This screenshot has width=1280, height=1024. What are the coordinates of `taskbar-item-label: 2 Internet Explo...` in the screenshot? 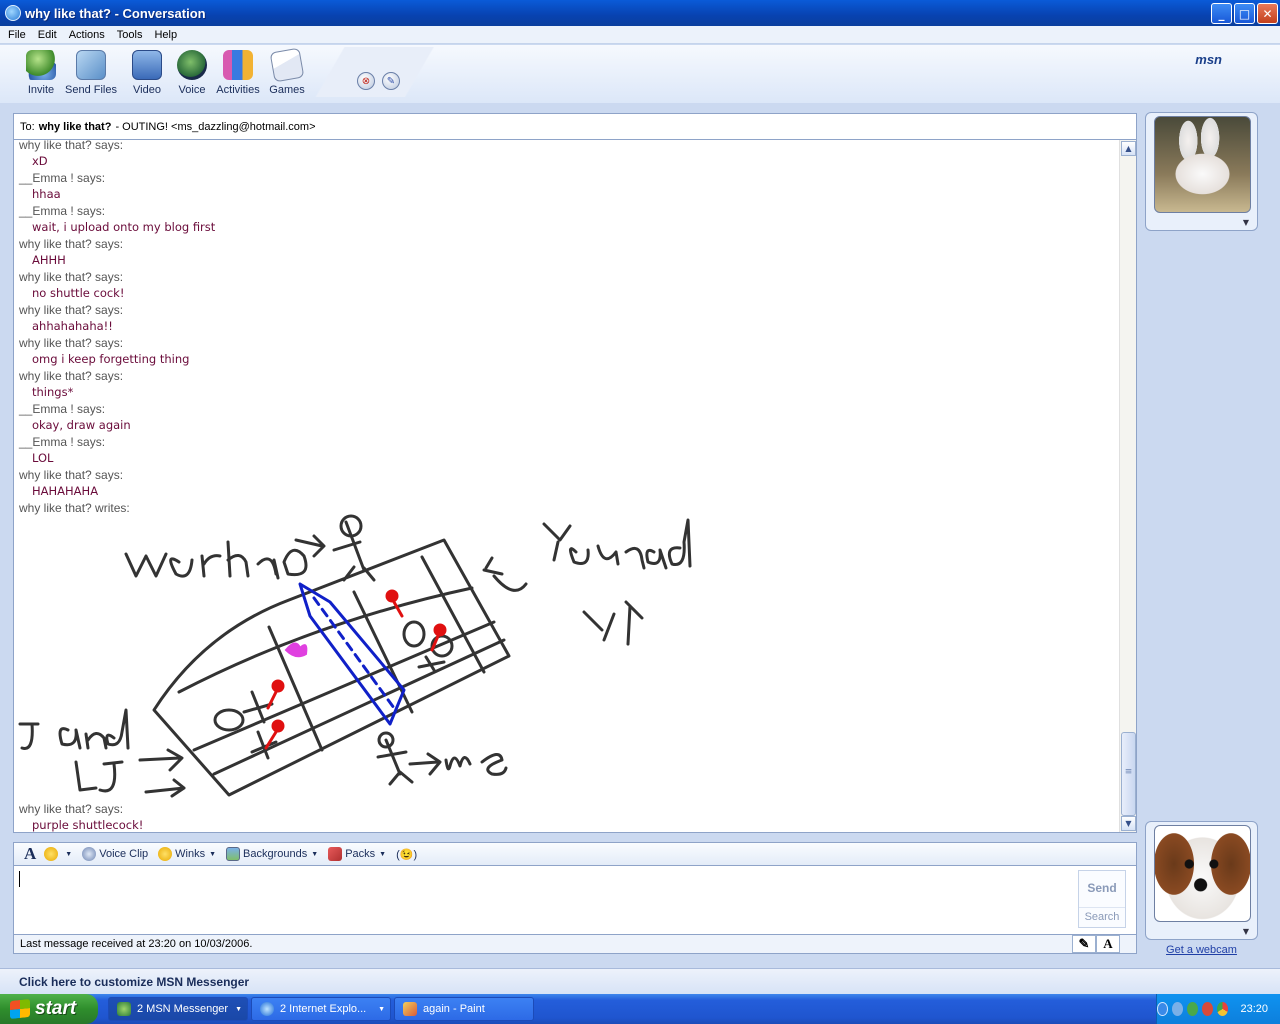 It's located at (323, 1009).